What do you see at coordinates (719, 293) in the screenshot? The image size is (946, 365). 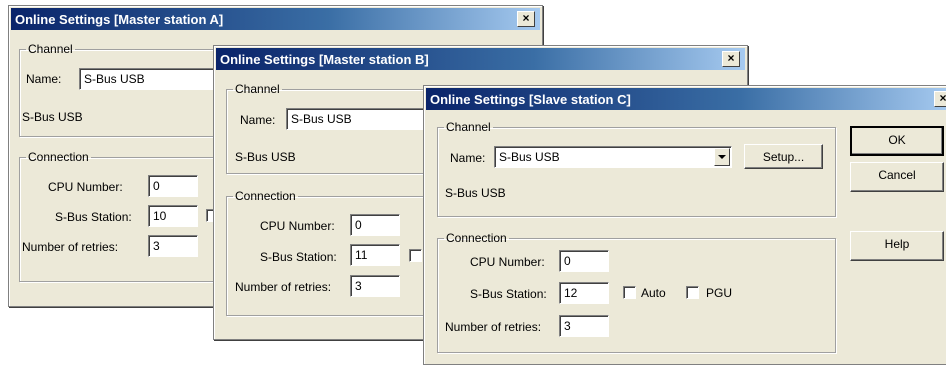 I see `pgu-label: PGU` at bounding box center [719, 293].